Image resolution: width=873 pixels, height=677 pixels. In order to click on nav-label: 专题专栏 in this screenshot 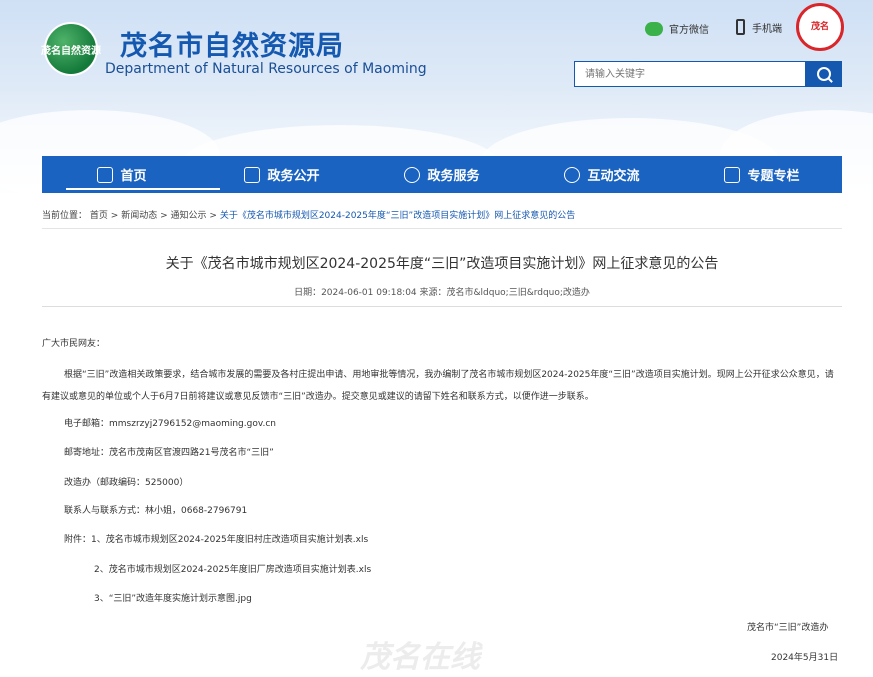, I will do `click(773, 176)`.